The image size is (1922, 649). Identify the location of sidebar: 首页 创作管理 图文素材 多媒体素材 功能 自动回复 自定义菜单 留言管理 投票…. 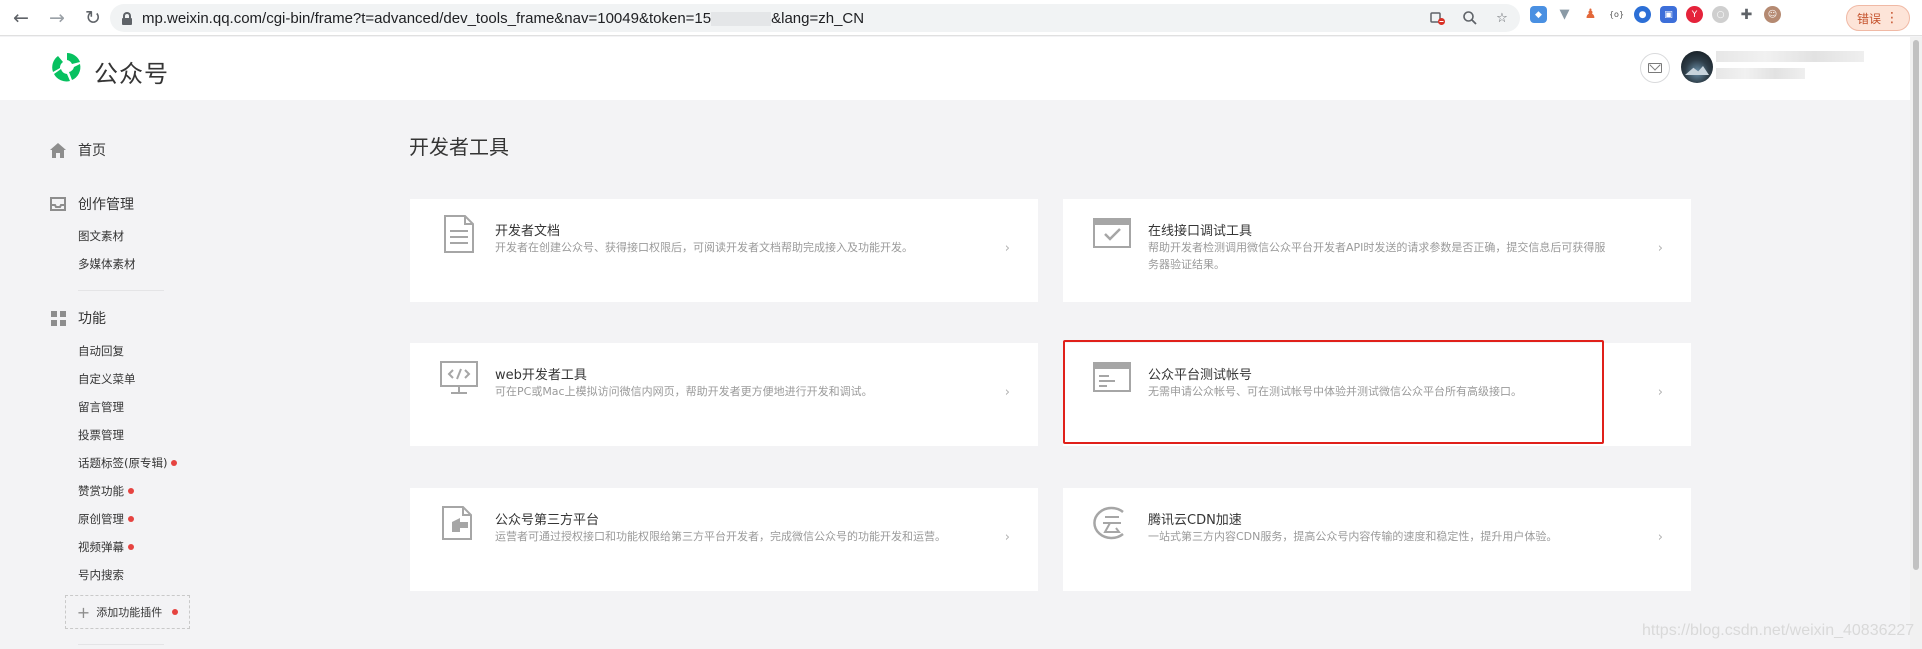
(150, 374).